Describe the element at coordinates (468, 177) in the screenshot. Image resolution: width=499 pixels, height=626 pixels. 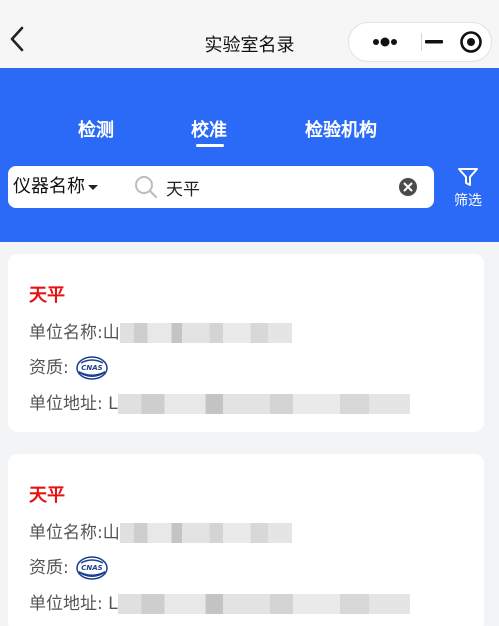
I see `filter-icon` at that location.